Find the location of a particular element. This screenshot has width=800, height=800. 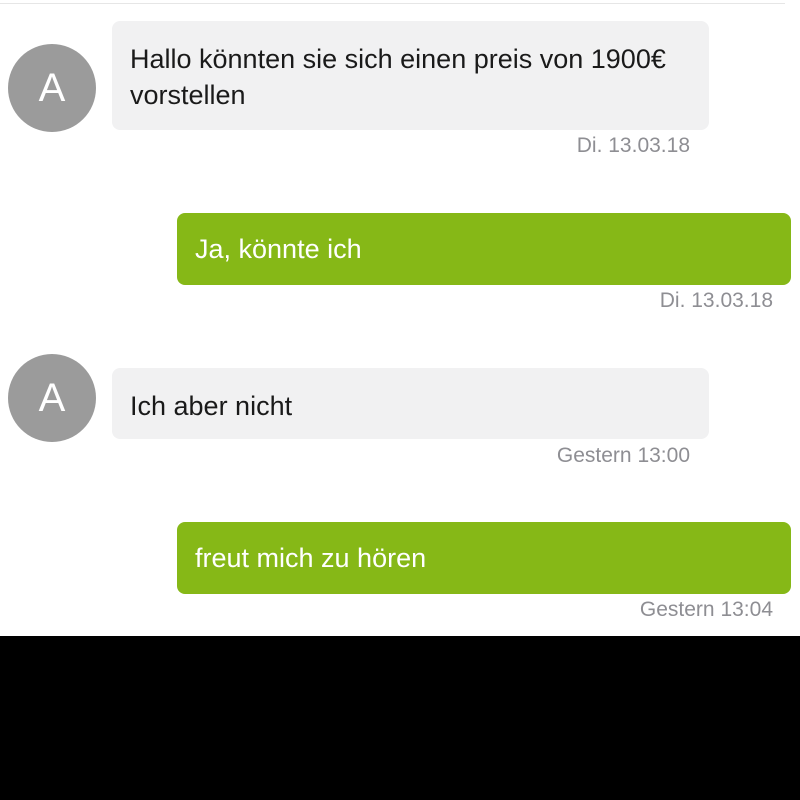

message-text: Ich aber nicht is located at coordinates (211, 406).